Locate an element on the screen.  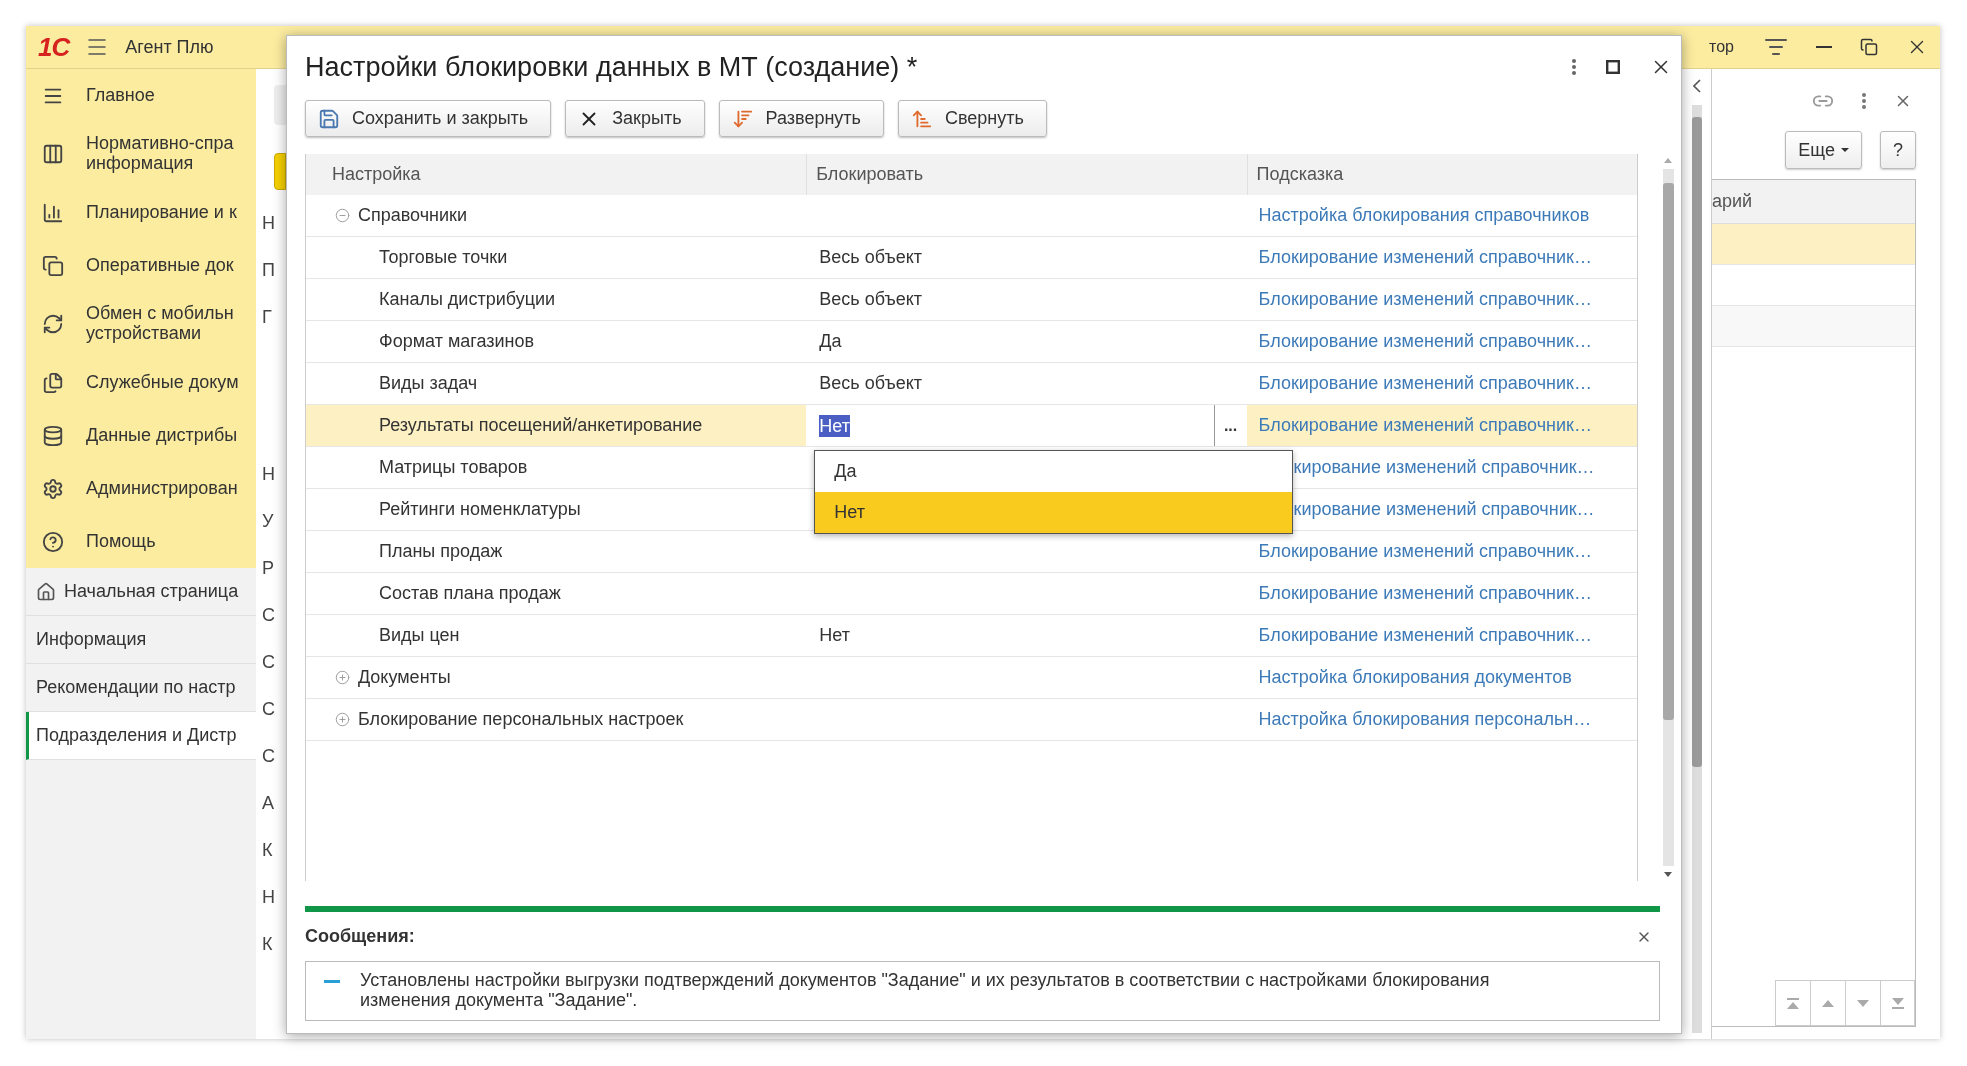
refresh-icon is located at coordinates (53, 324).